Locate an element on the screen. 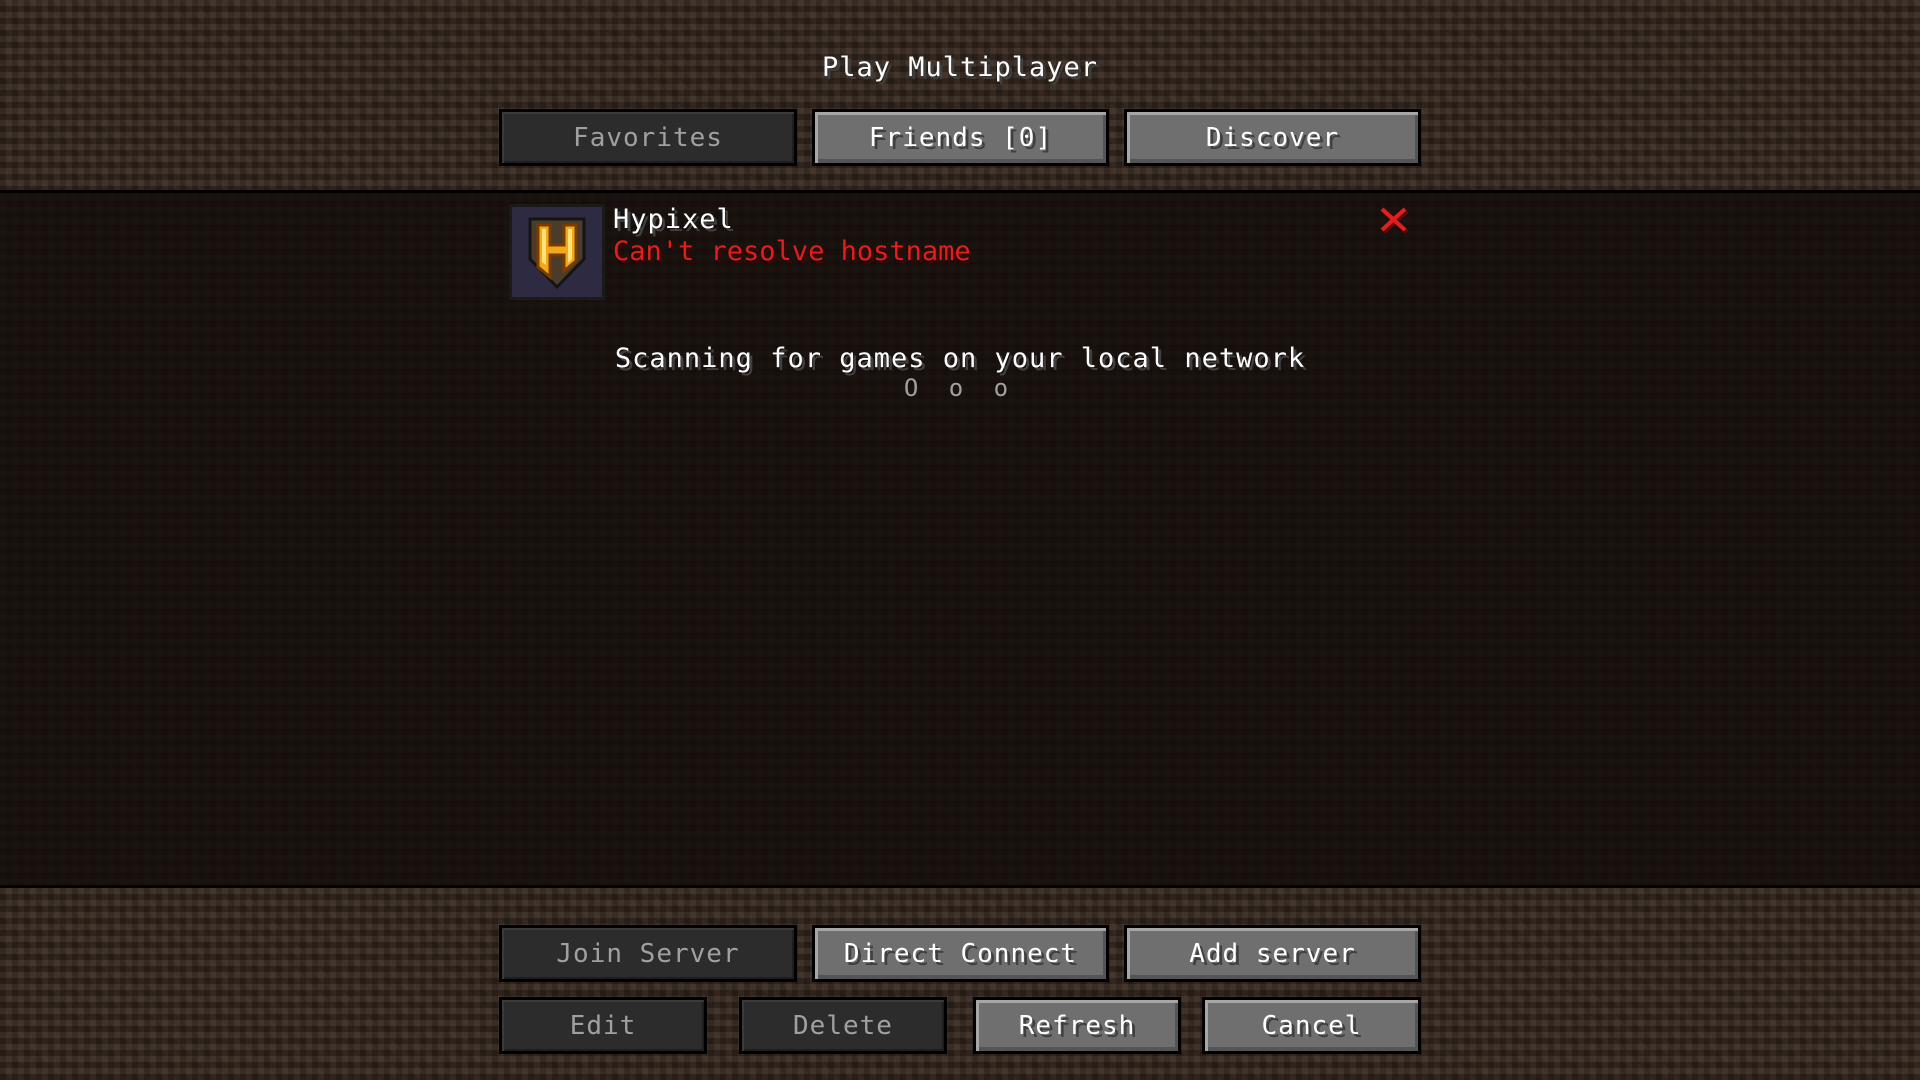 The width and height of the screenshot is (1920, 1080). page-title: Play Multiplayer is located at coordinates (960, 67).